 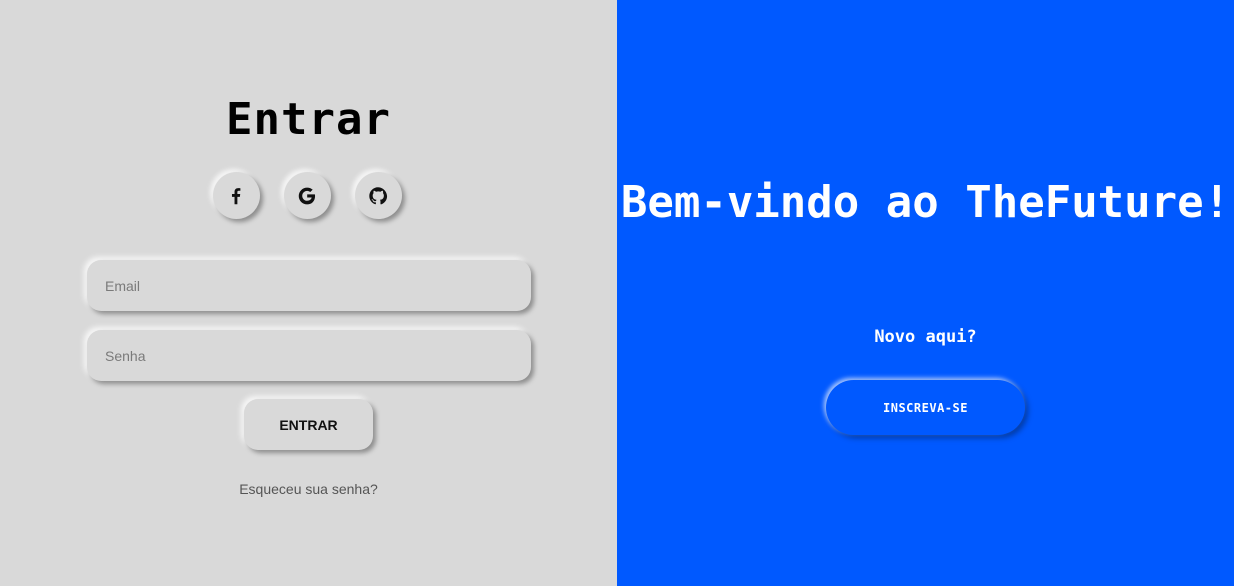 I want to click on github-icon, so click(x=378, y=195).